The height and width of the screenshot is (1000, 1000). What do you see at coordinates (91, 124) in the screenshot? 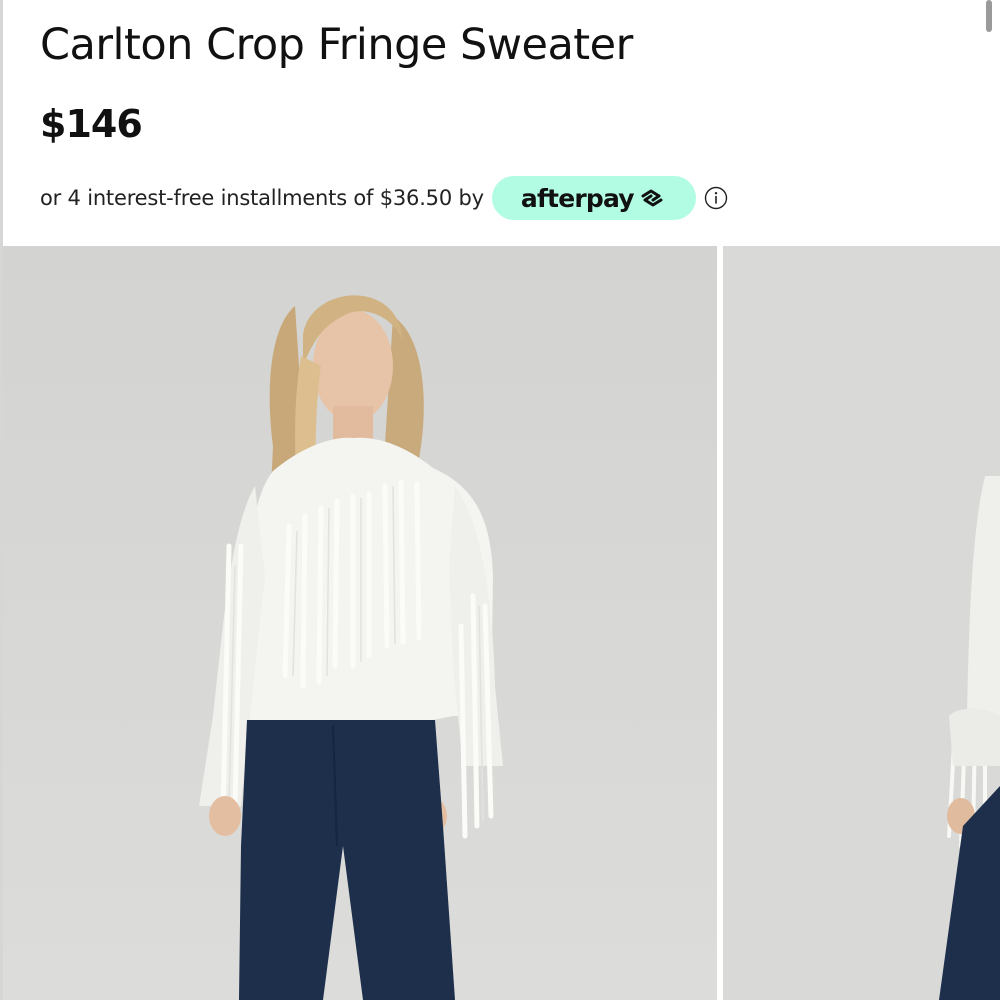
I see `product-price: $146` at bounding box center [91, 124].